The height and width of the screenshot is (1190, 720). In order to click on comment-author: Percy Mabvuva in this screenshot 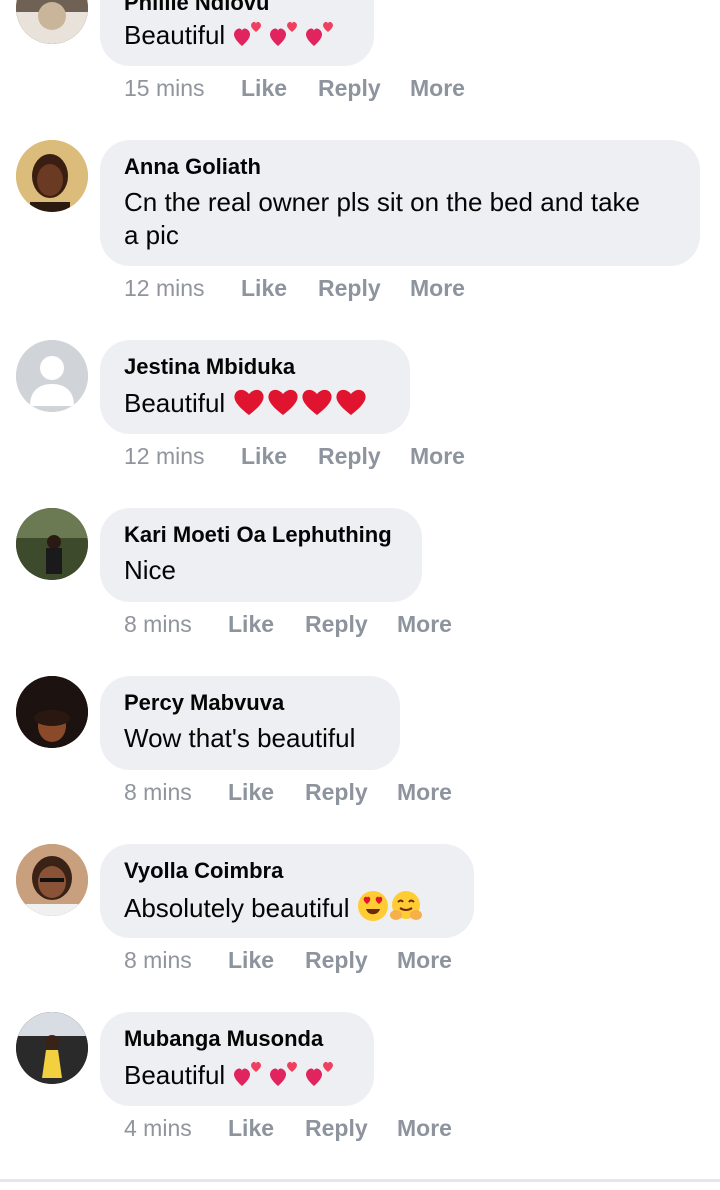, I will do `click(204, 703)`.